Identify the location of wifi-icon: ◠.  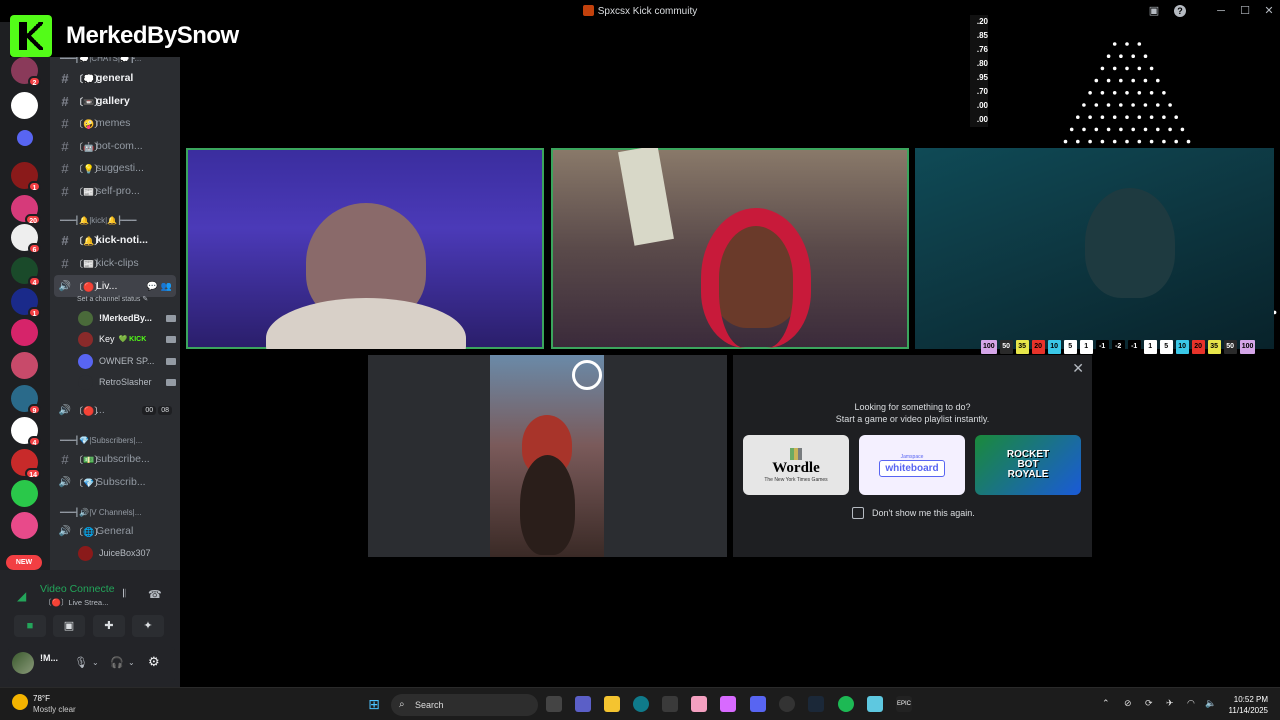
(1191, 703).